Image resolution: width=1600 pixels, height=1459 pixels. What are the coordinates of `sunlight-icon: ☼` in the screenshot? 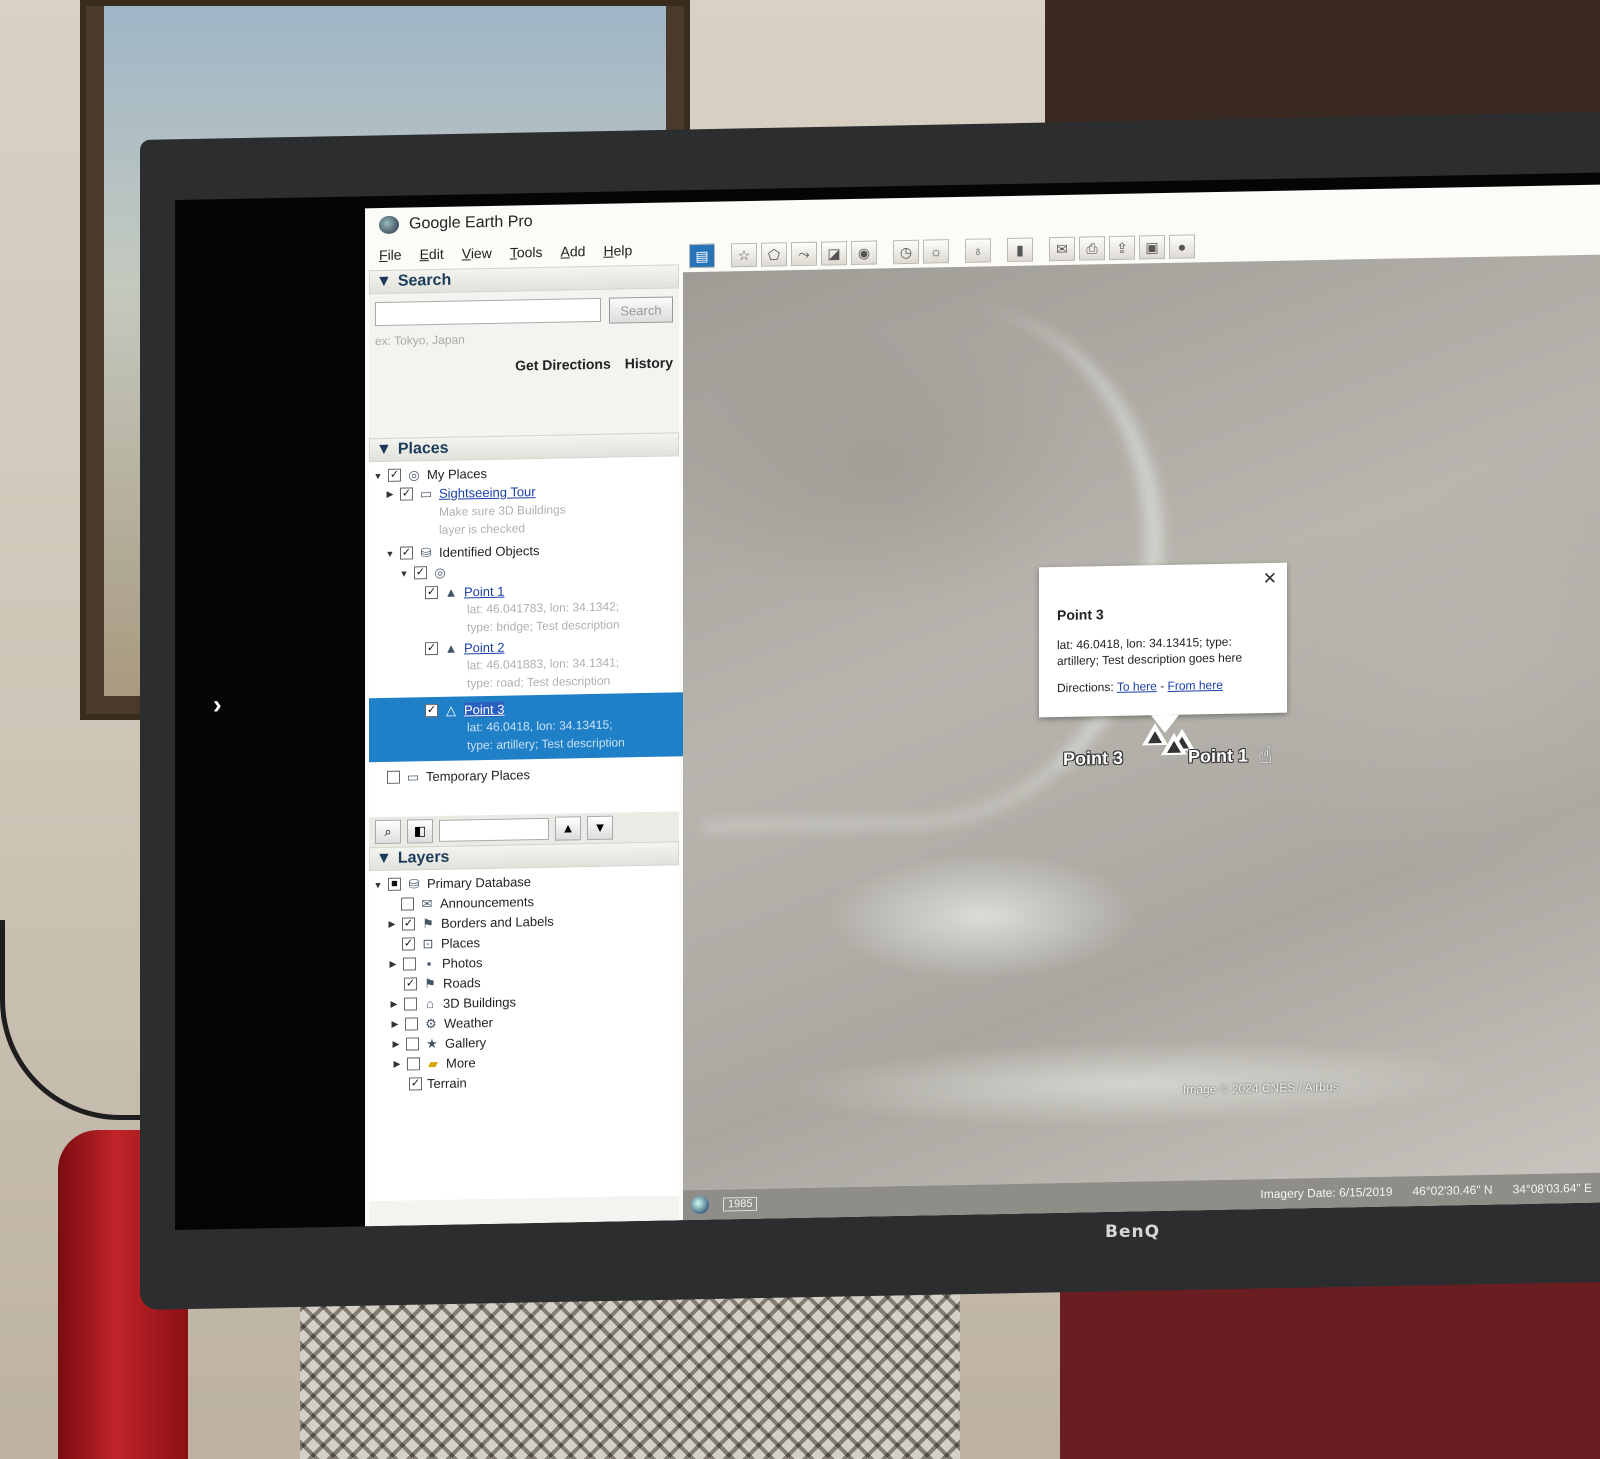 It's located at (936, 251).